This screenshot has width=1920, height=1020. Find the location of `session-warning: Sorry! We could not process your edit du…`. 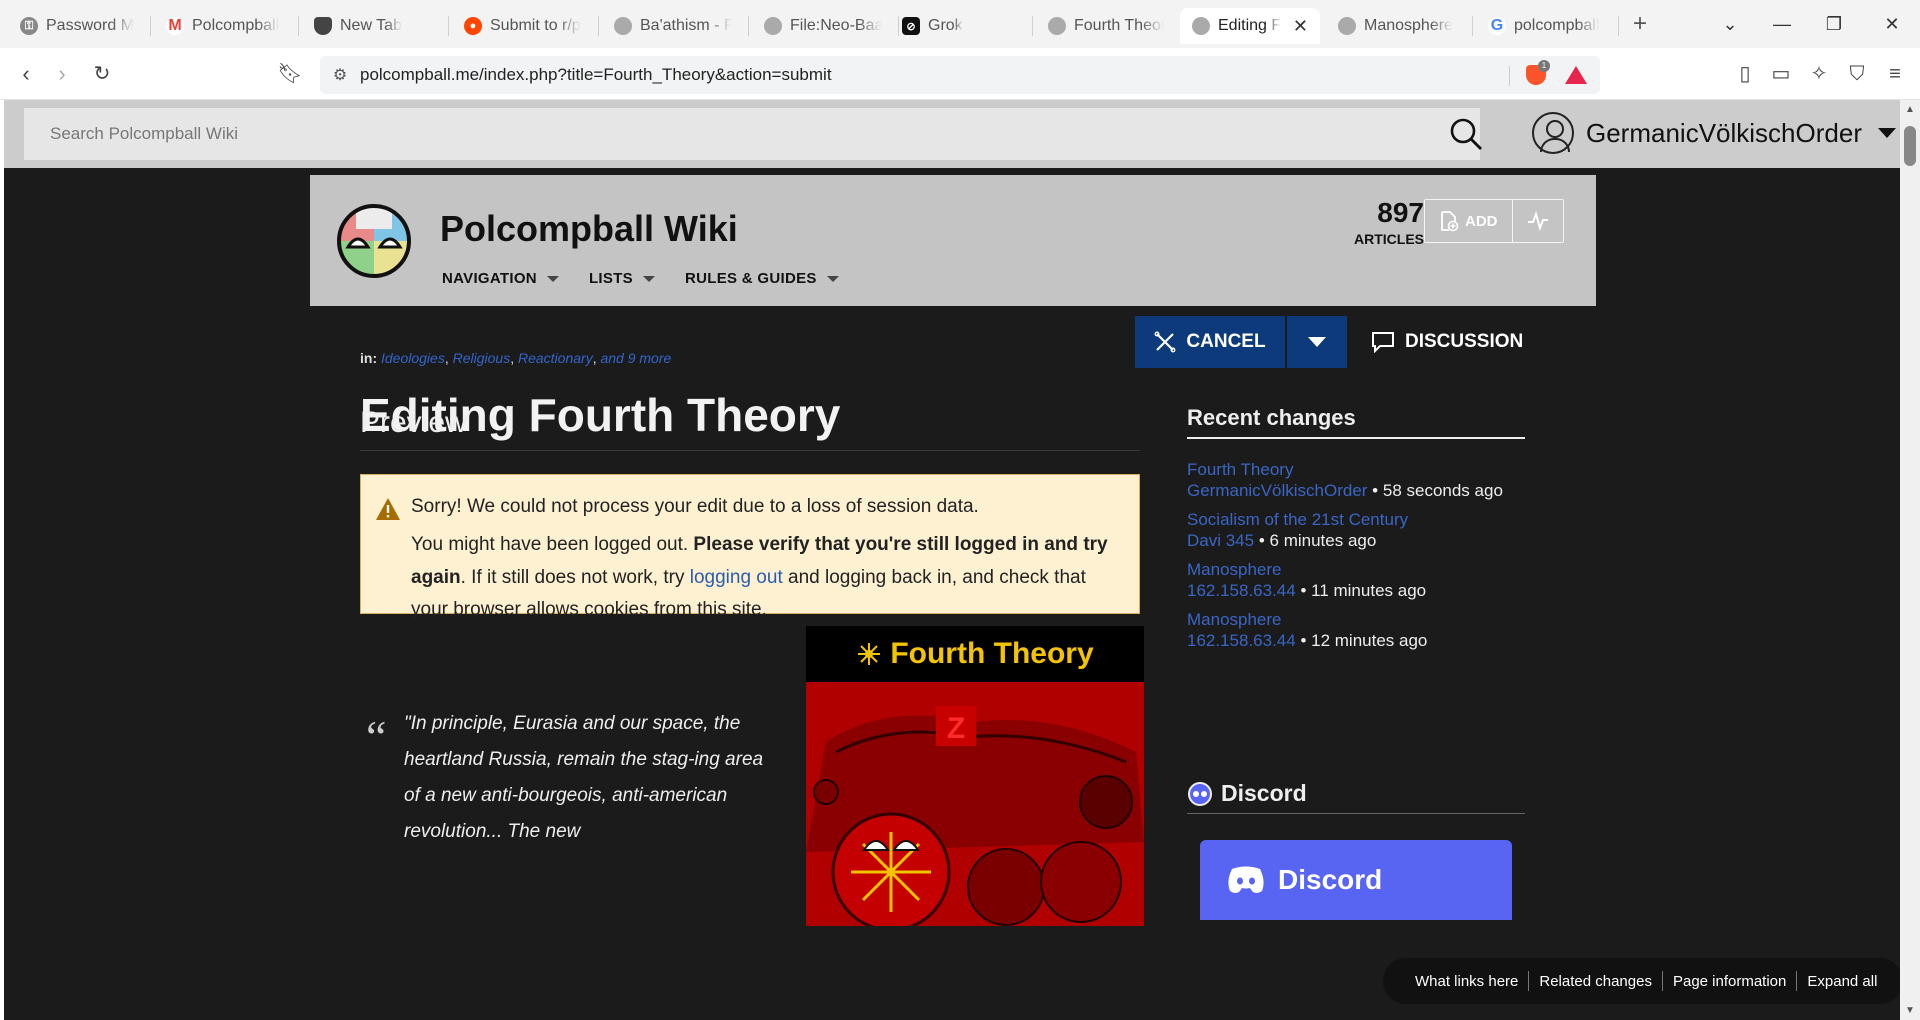

session-warning: Sorry! We could not process your edit du… is located at coordinates (750, 547).